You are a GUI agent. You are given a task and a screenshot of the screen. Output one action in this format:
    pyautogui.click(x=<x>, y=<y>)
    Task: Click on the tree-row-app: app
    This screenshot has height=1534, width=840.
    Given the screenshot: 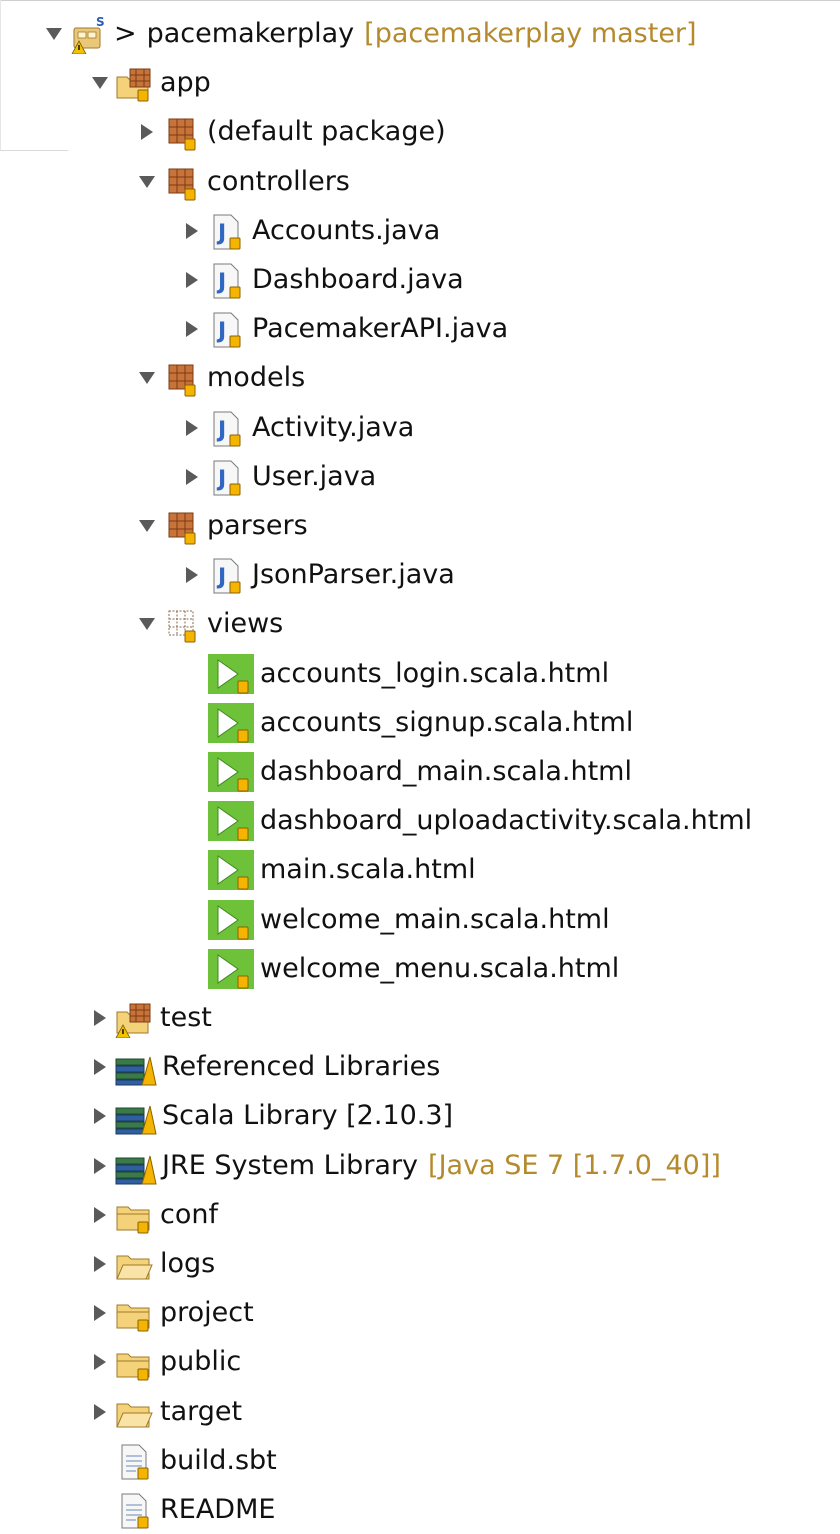 What is the action you would take?
    pyautogui.click(x=148, y=82)
    